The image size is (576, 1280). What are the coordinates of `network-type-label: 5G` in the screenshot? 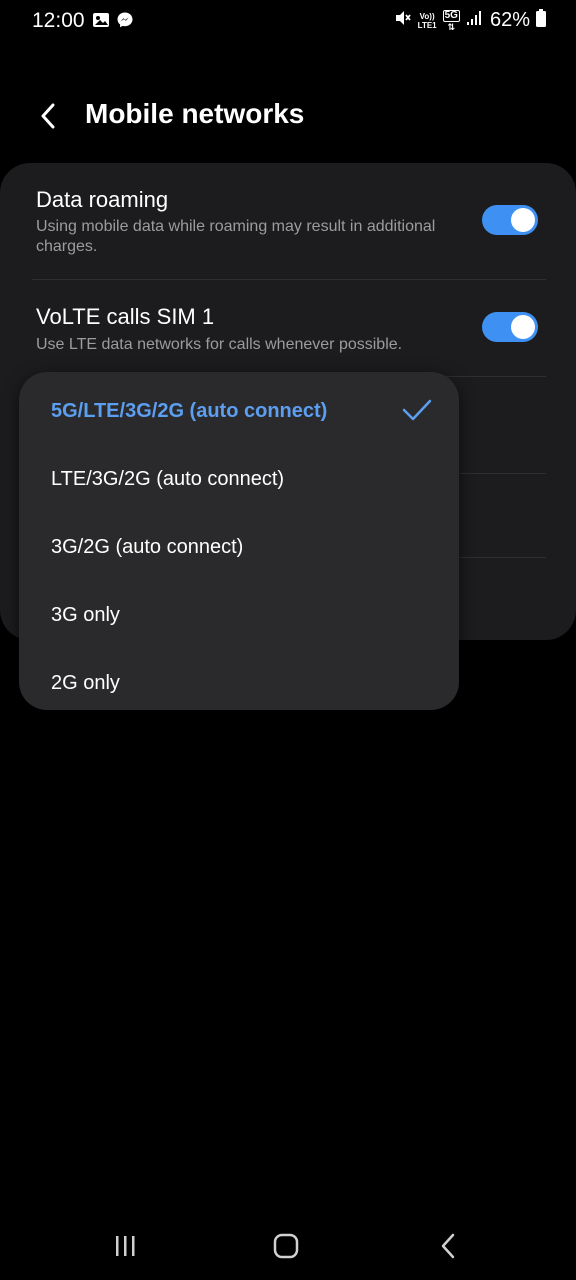 It's located at (451, 15).